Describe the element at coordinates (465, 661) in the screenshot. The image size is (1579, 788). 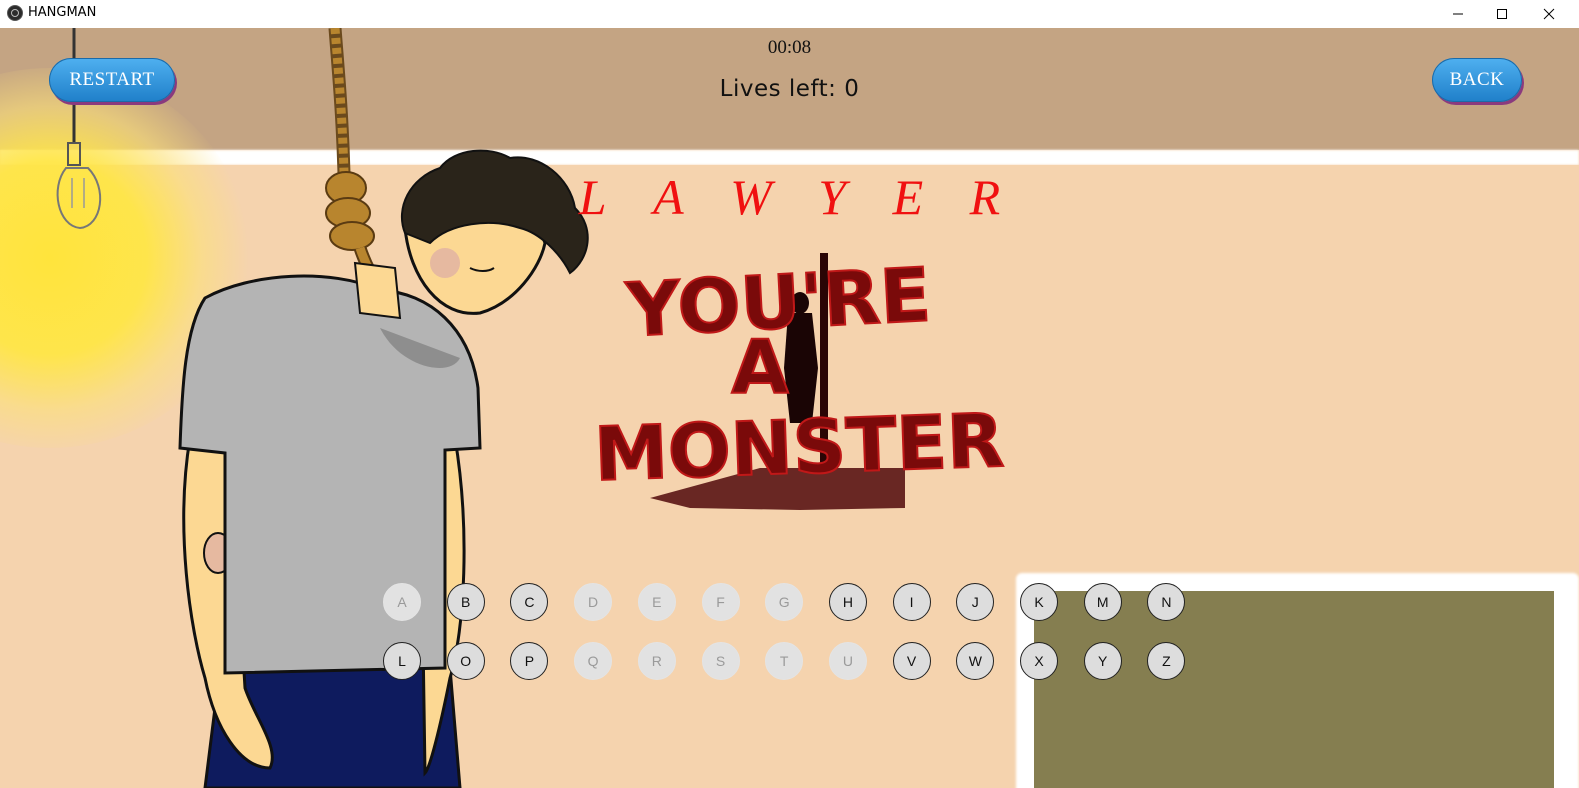
I see `letter-key-o: O` at that location.